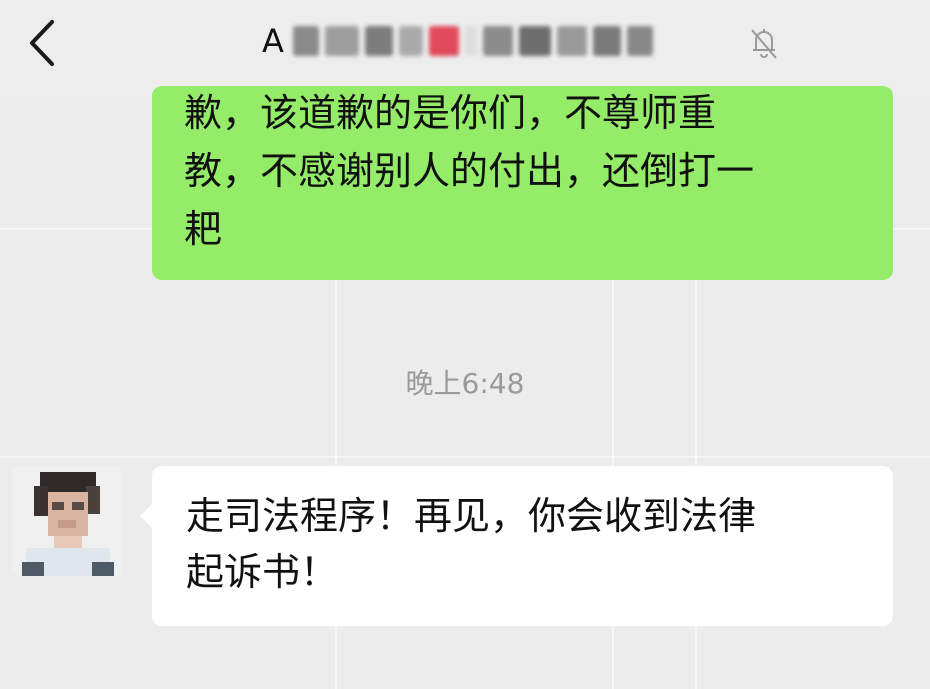 Image resolution: width=930 pixels, height=689 pixels. Describe the element at coordinates (450, 113) in the screenshot. I see `message-line: 歉，该道歉的是你们，不尊师重` at that location.